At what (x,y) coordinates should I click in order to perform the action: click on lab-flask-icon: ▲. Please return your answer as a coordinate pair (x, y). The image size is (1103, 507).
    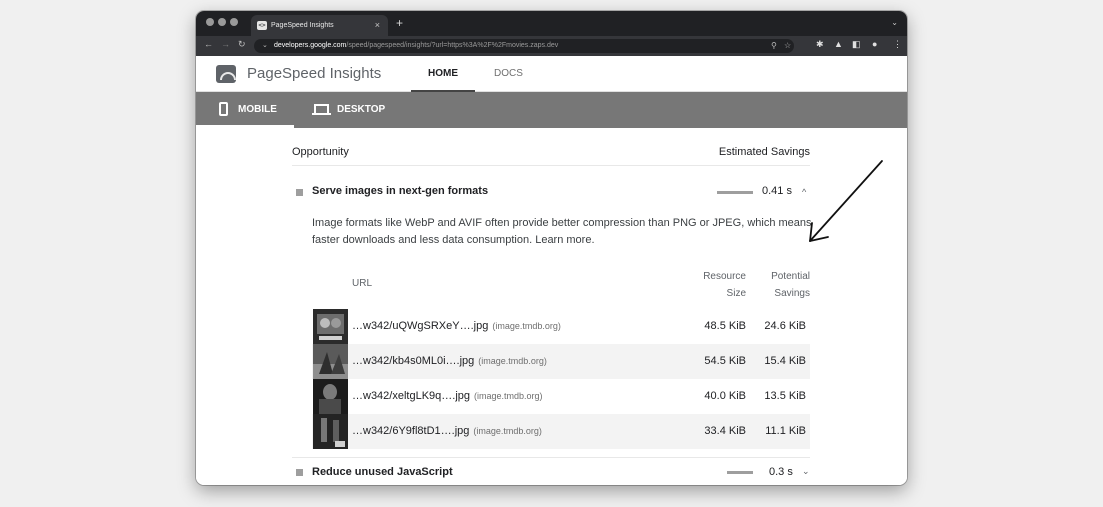
    Looking at the image, I should click on (838, 44).